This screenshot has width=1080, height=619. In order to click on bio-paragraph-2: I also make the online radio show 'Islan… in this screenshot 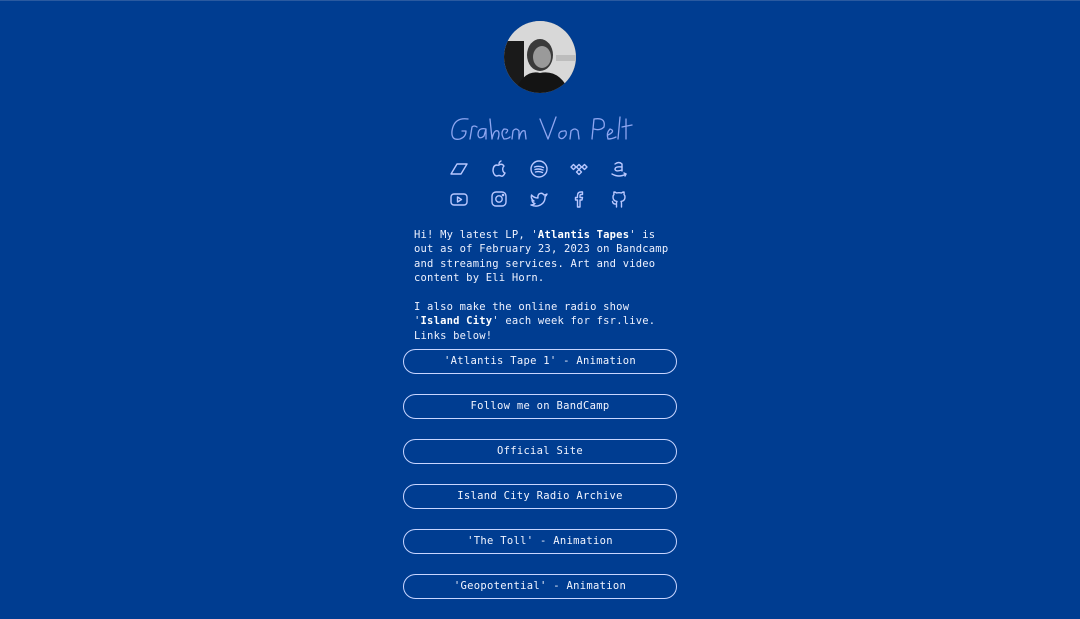, I will do `click(535, 321)`.